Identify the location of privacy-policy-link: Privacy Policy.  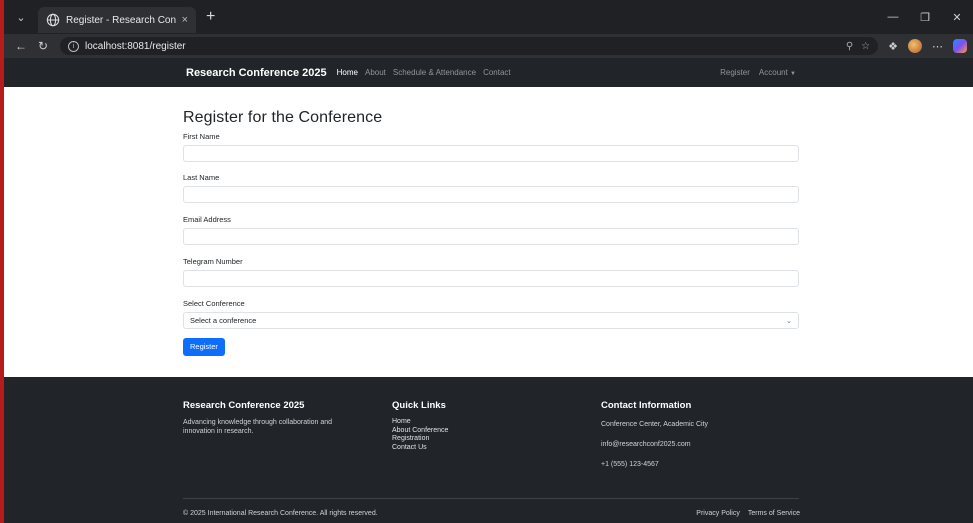
(718, 513).